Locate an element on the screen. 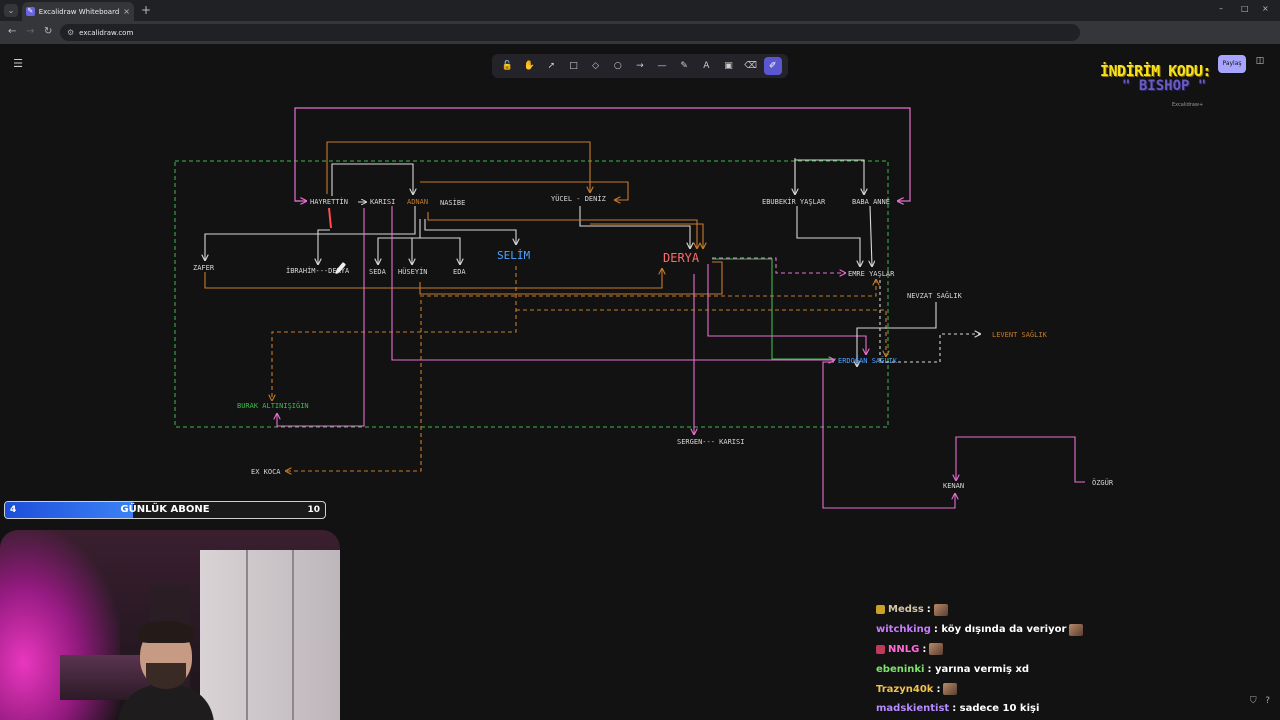 The width and height of the screenshot is (1280, 720). chat-text: : yarına vermiş xd is located at coordinates (978, 669).